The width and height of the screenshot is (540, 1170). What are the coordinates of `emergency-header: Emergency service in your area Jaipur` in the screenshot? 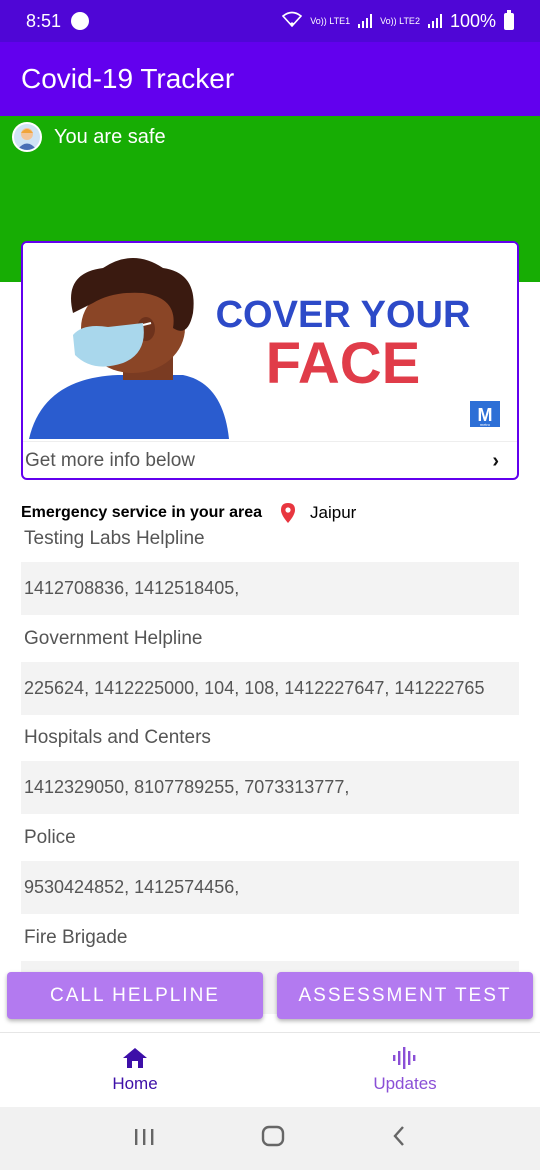 It's located at (188, 513).